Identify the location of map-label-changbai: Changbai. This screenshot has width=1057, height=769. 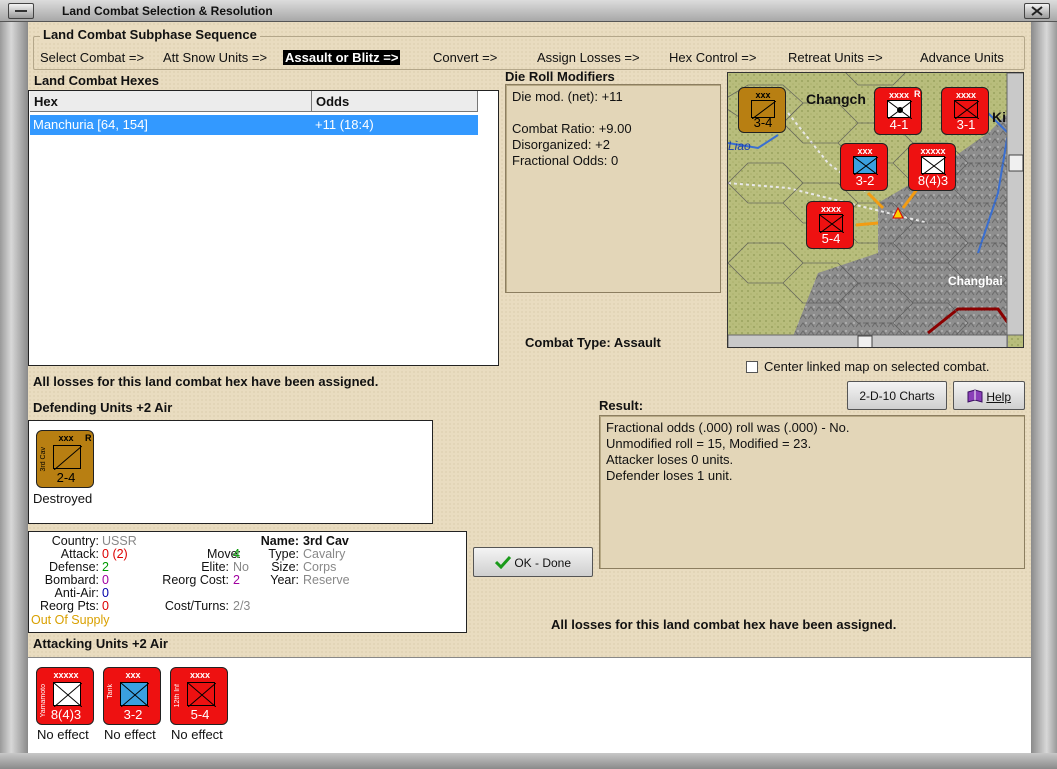
(975, 281).